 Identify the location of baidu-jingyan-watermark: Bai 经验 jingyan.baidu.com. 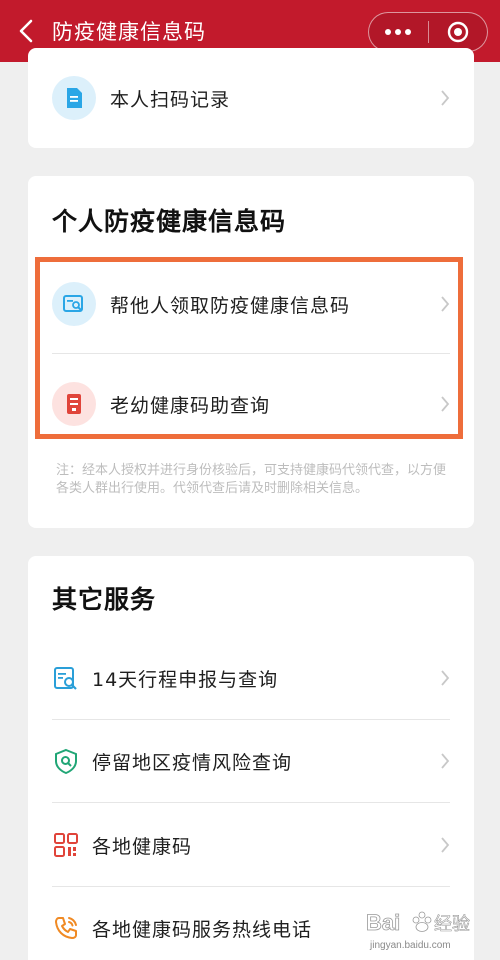
(423, 928).